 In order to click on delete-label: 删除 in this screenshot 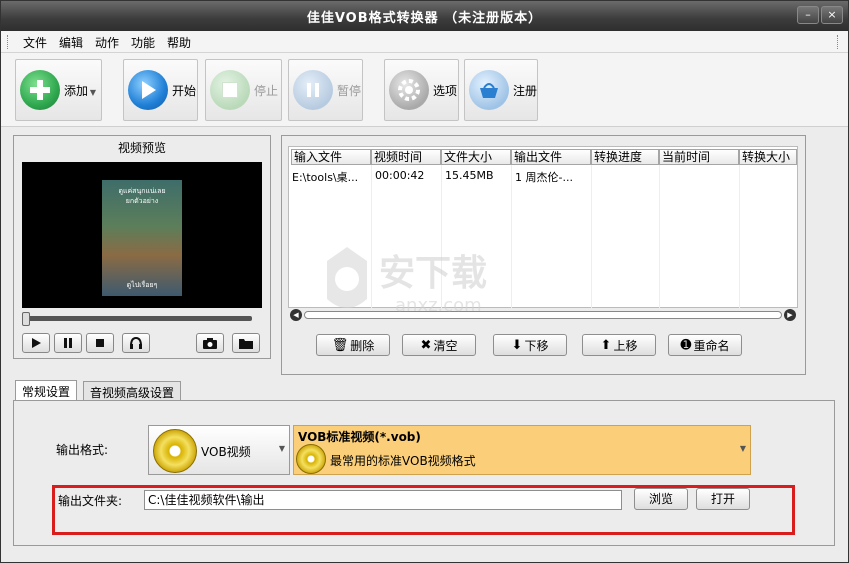, I will do `click(362, 345)`.